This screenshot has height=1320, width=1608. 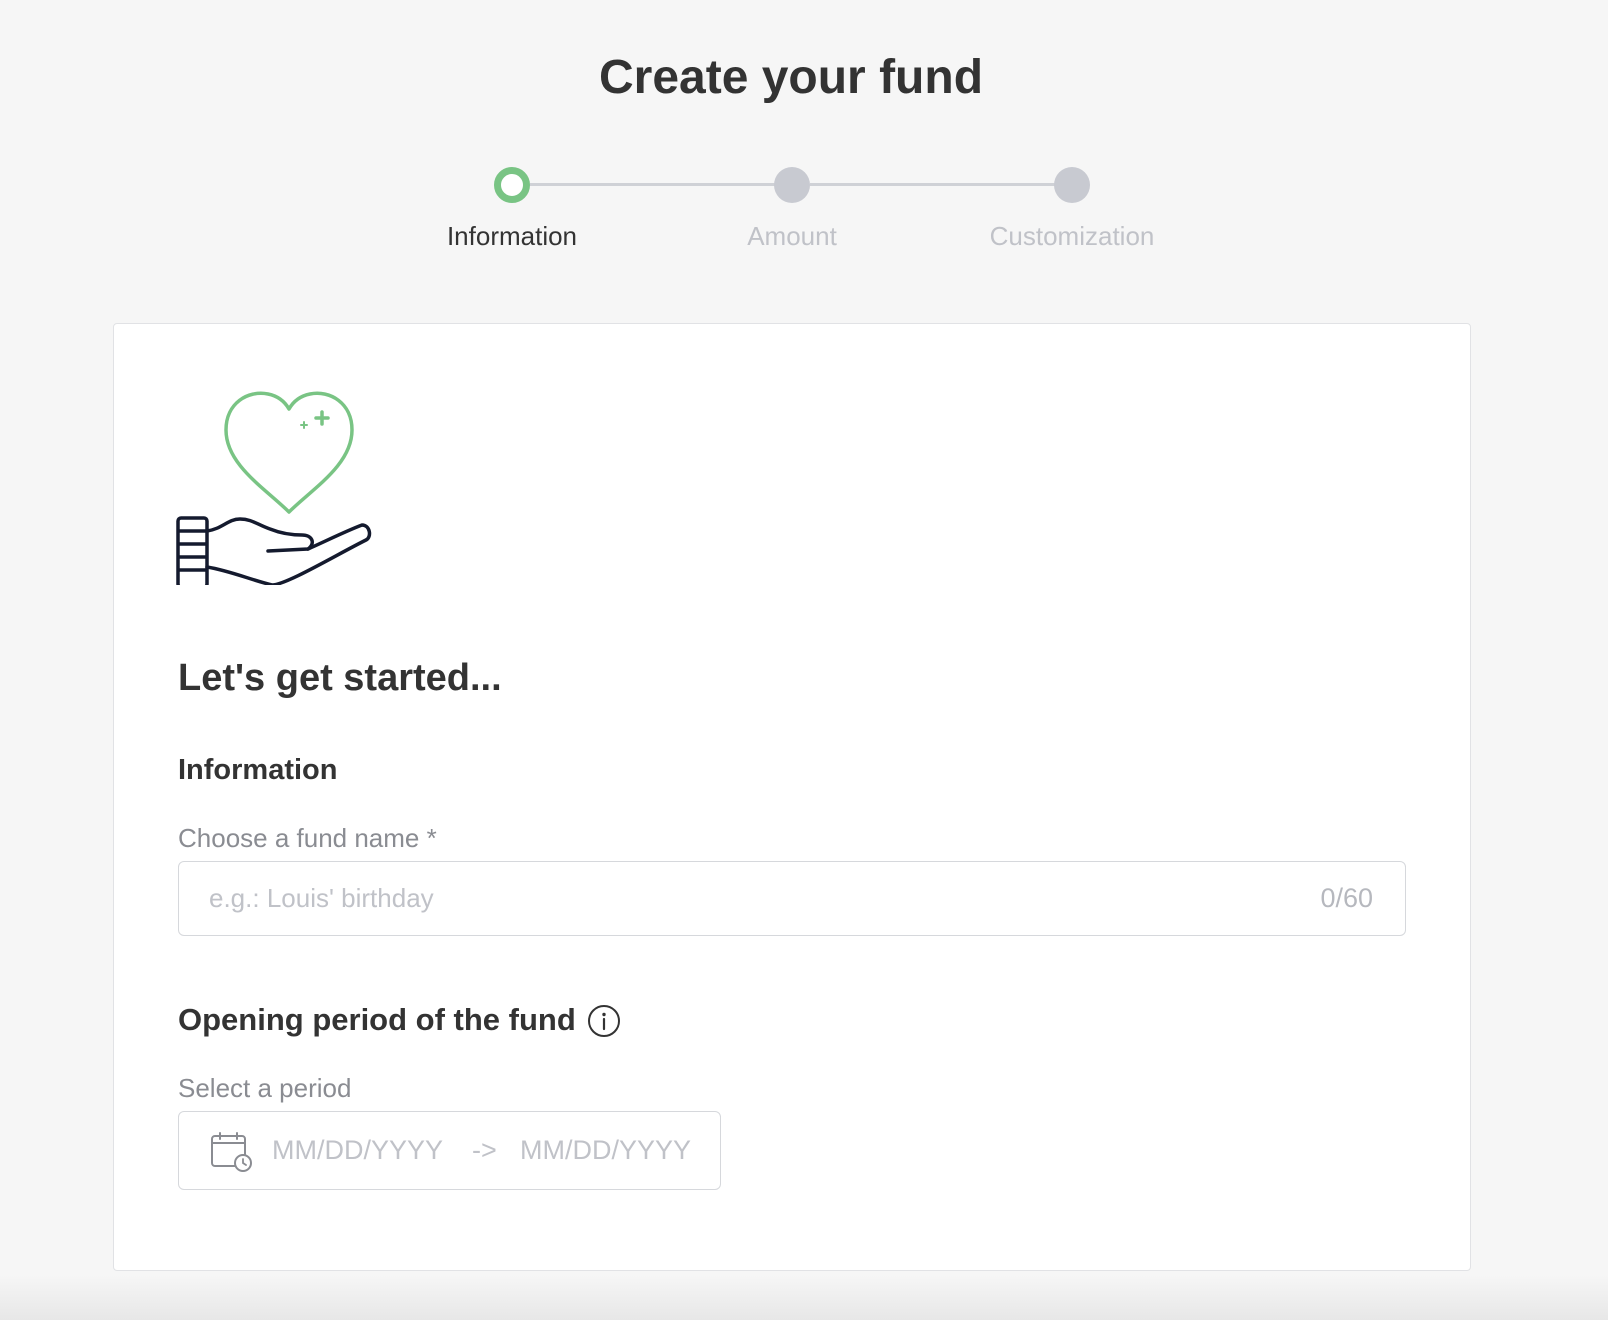 What do you see at coordinates (729, 898) in the screenshot?
I see `fund-name-input` at bounding box center [729, 898].